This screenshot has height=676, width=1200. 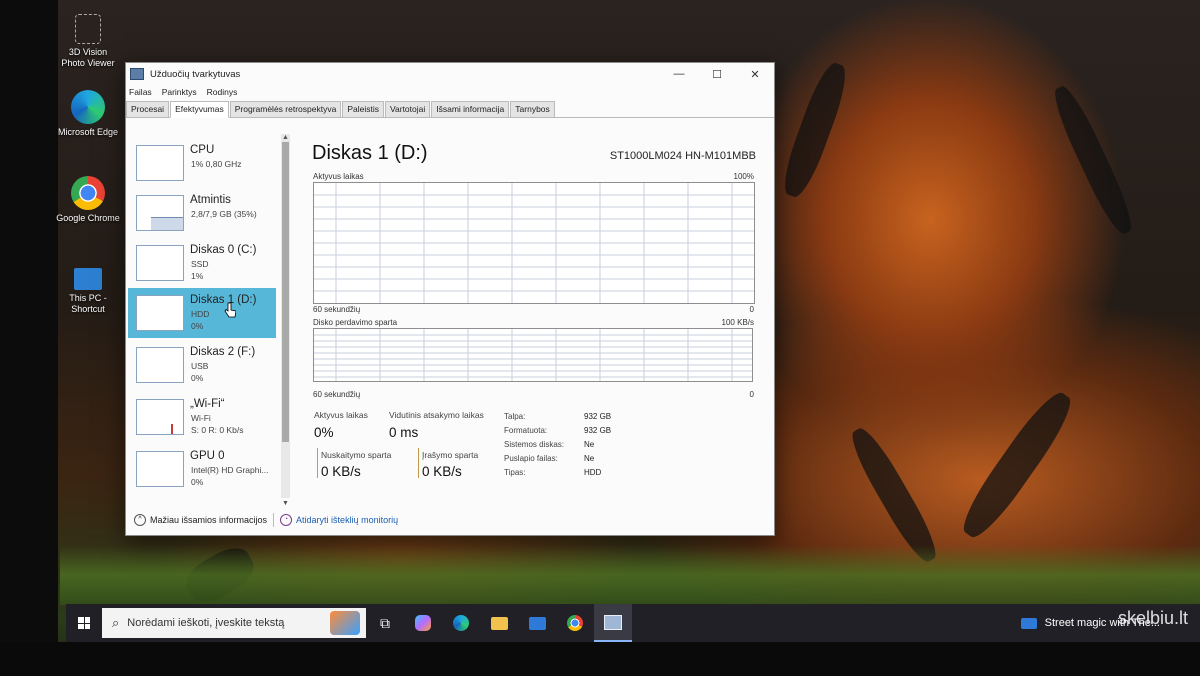 I want to click on sidebar-item-detail: Wi-Fi, so click(x=201, y=418).